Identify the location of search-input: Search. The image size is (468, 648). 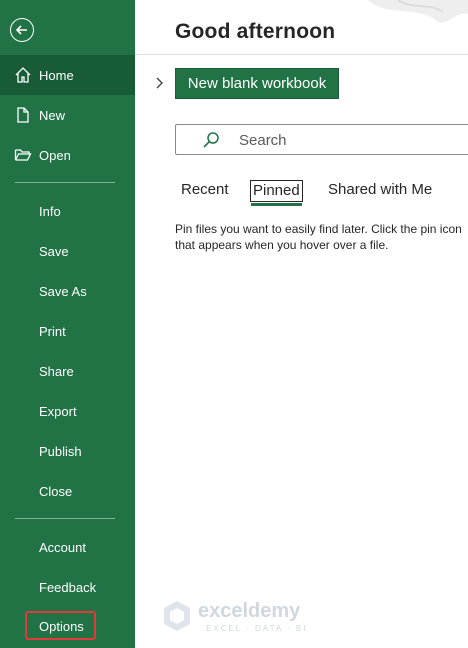
(321, 139).